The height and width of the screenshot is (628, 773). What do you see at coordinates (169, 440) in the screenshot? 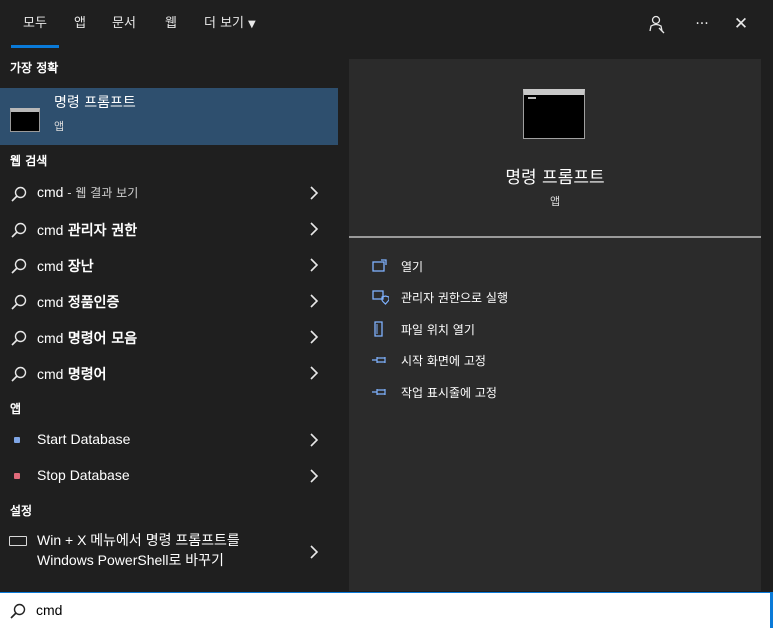
I see `app-item-start-database: Start Database` at bounding box center [169, 440].